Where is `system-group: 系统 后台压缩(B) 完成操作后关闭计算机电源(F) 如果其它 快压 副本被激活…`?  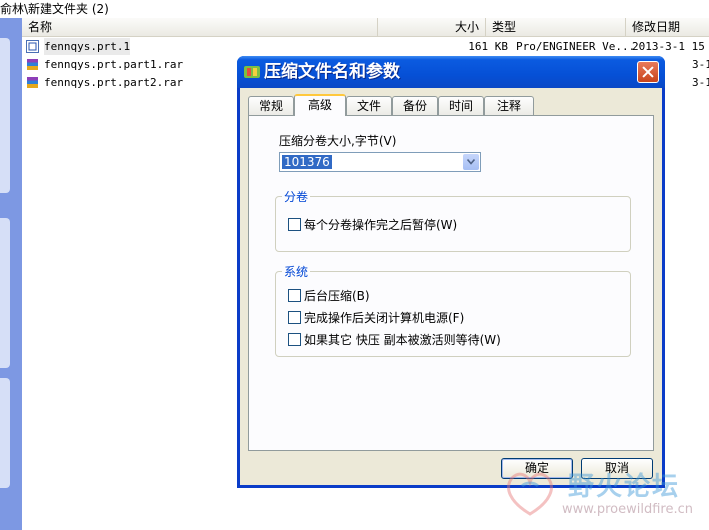 system-group: 系统 后台压缩(B) 完成操作后关闭计算机电源(F) 如果其它 快压 副本被激活… is located at coordinates (453, 310).